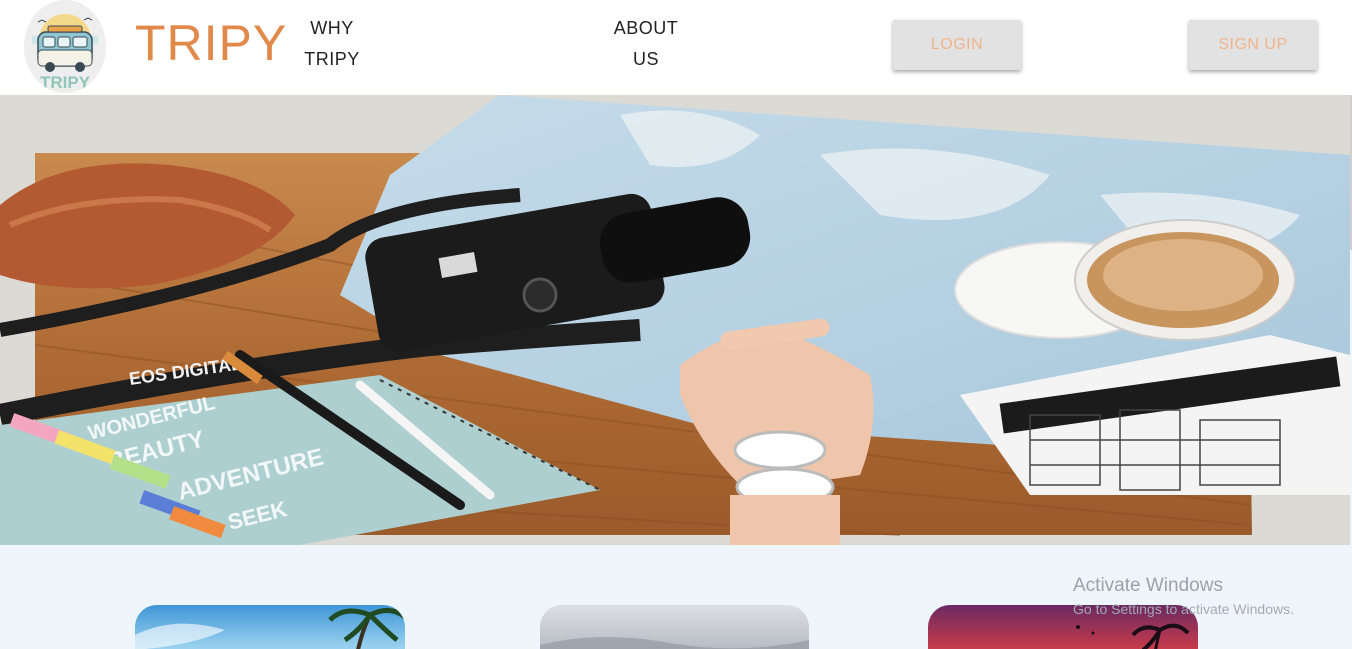  I want to click on van-logo-icon: TRIPY, so click(65, 53).